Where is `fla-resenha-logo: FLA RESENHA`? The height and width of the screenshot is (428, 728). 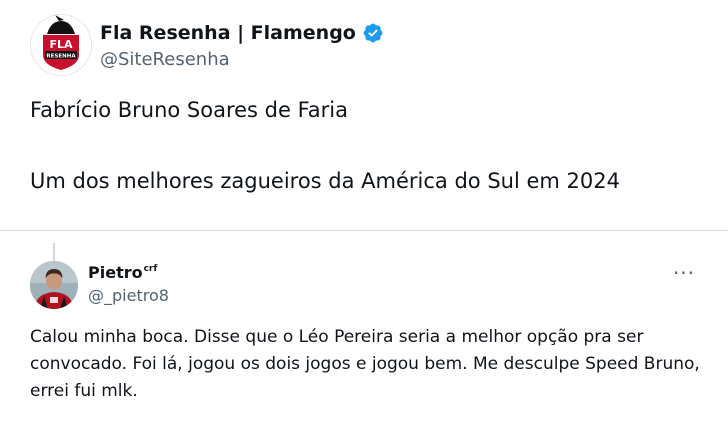 fla-resenha-logo: FLA RESENHA is located at coordinates (61, 45).